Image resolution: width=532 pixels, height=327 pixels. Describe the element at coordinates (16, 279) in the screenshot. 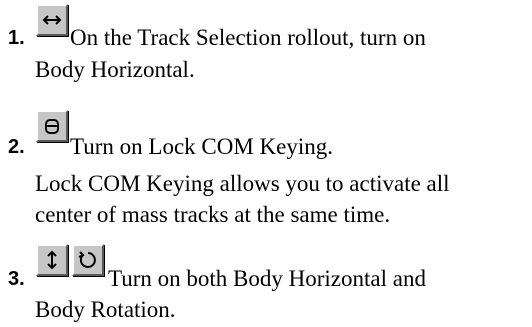

I see `step-3-number: 3.` at that location.